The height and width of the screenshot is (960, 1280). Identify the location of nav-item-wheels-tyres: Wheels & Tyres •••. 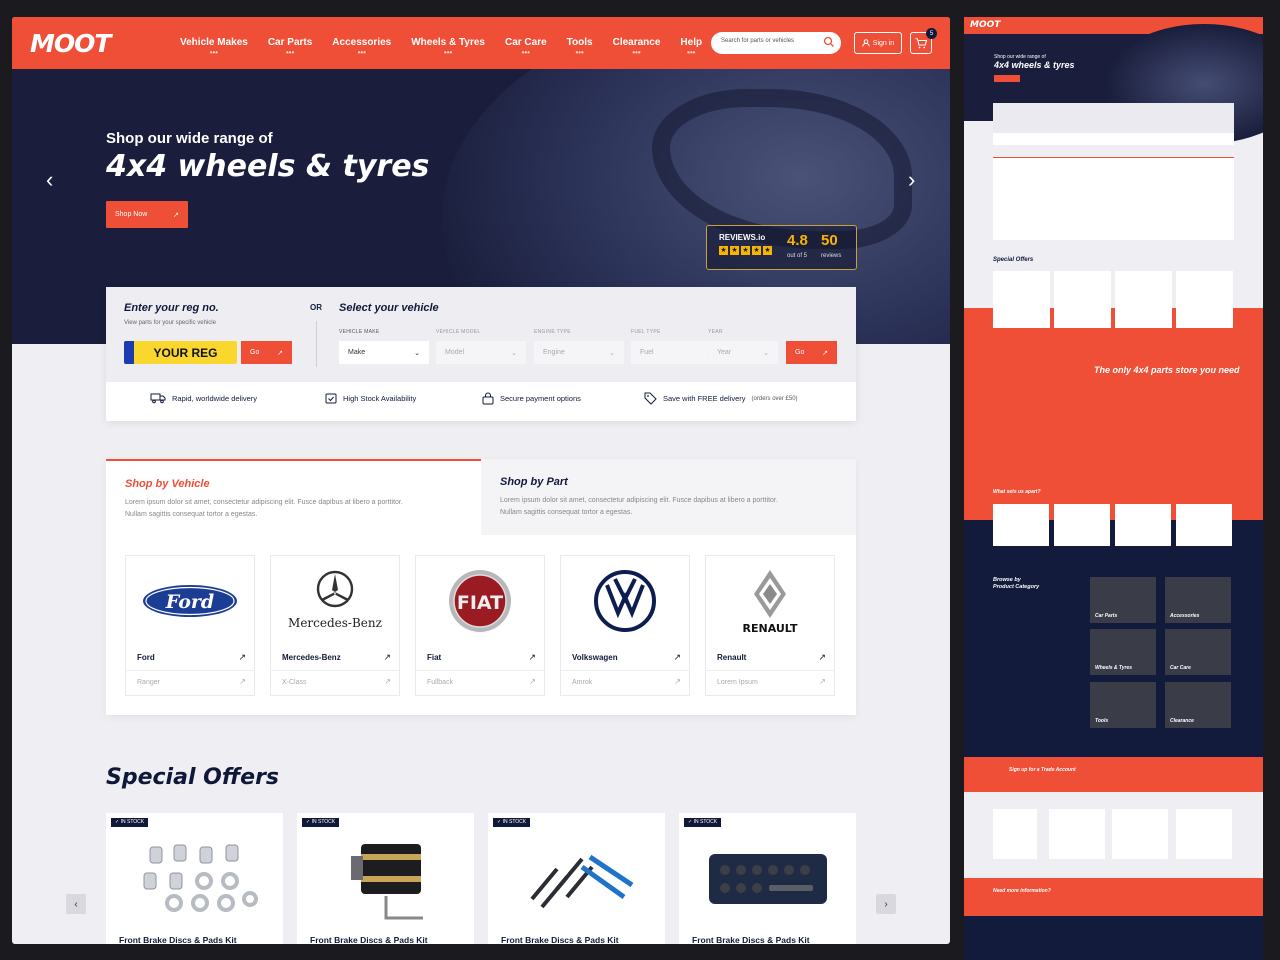
(448, 43).